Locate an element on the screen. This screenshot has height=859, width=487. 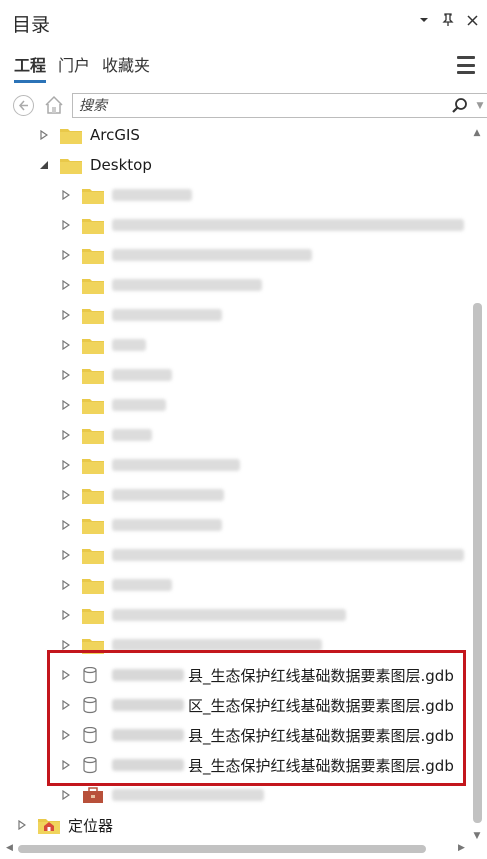
tree-item-toolbox is located at coordinates (235, 795).